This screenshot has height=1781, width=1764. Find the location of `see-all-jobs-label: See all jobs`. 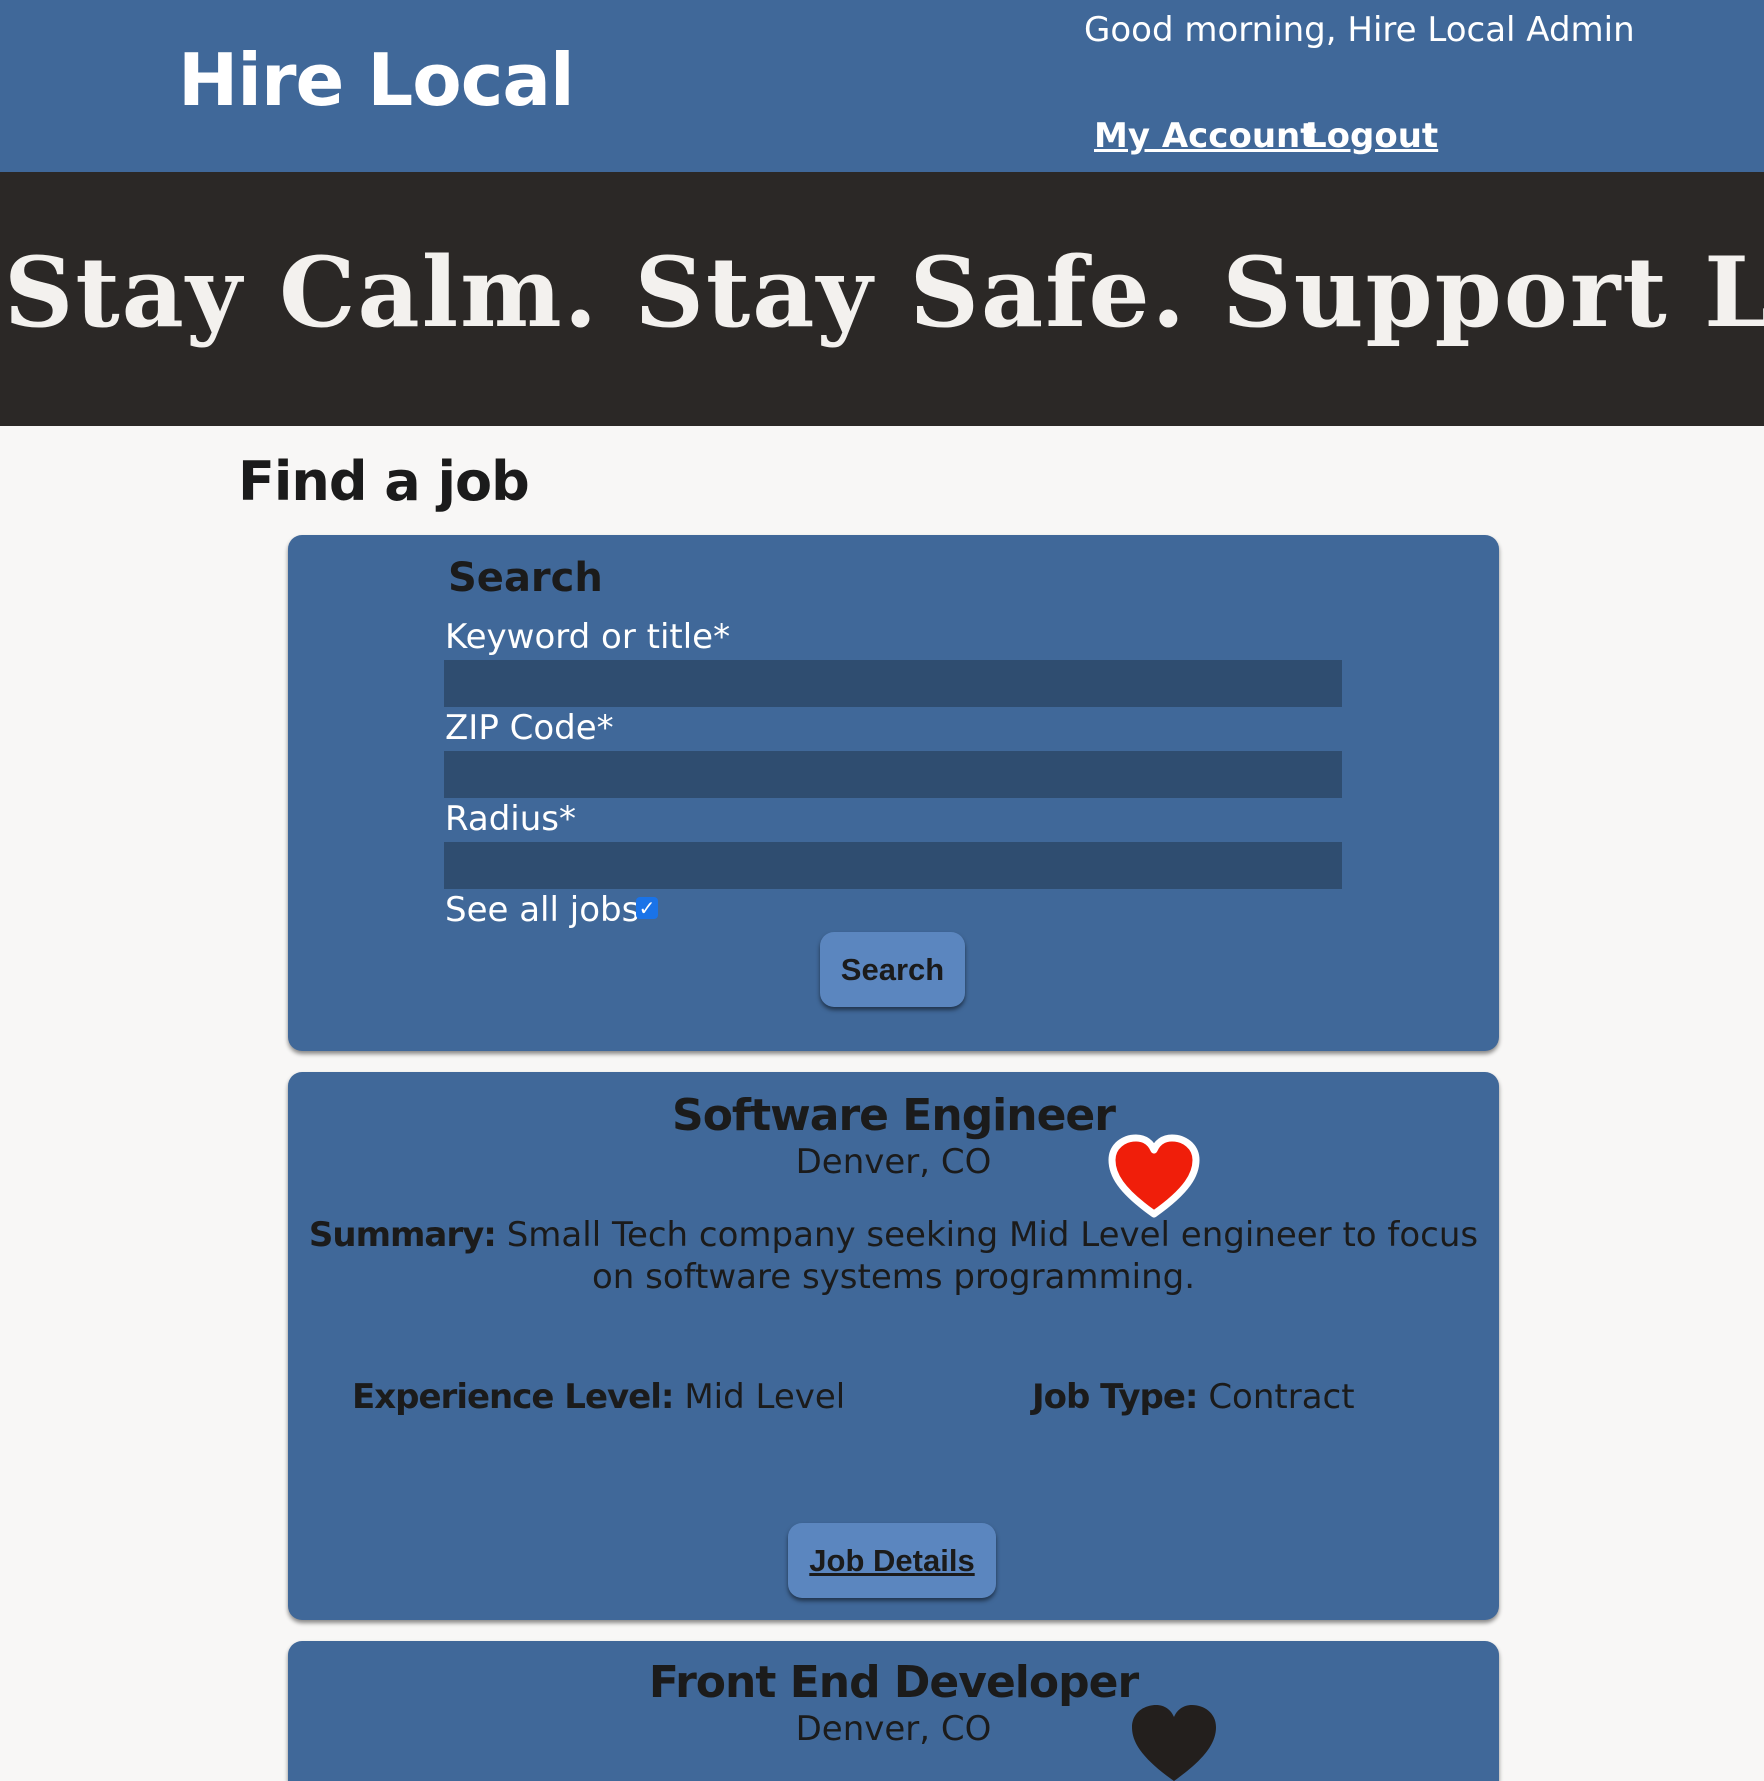

see-all-jobs-label: See all jobs is located at coordinates (542, 910).